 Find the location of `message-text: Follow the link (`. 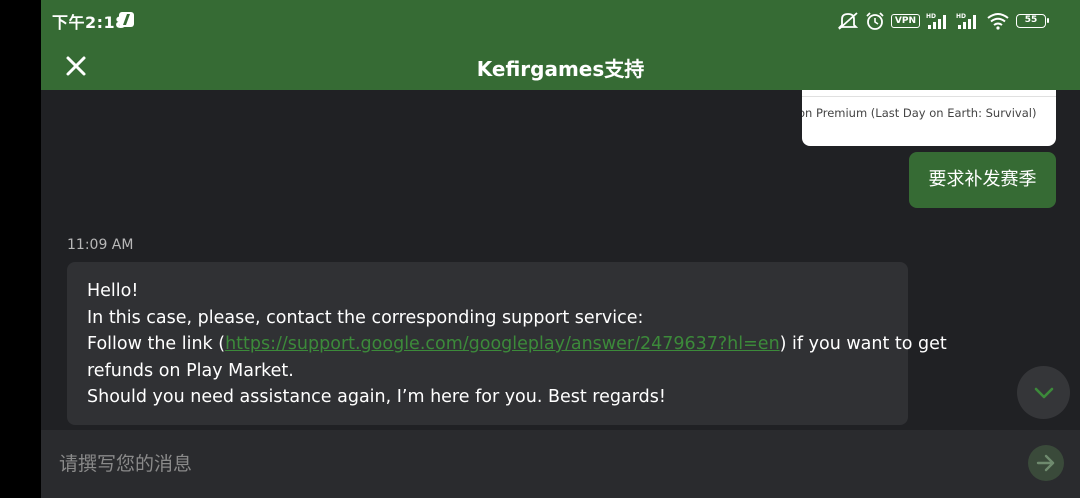

message-text: Follow the link ( is located at coordinates (156, 344).